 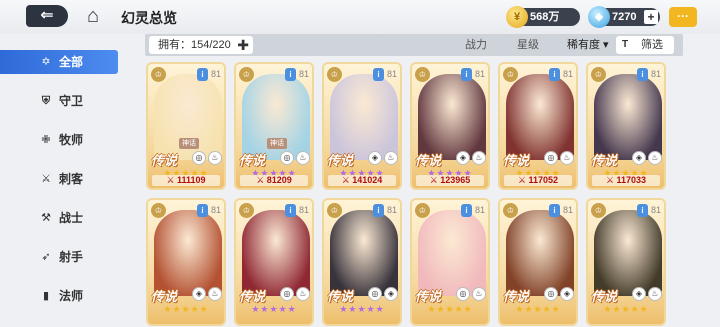 I want to click on power-number: 111109, so click(x=191, y=180).